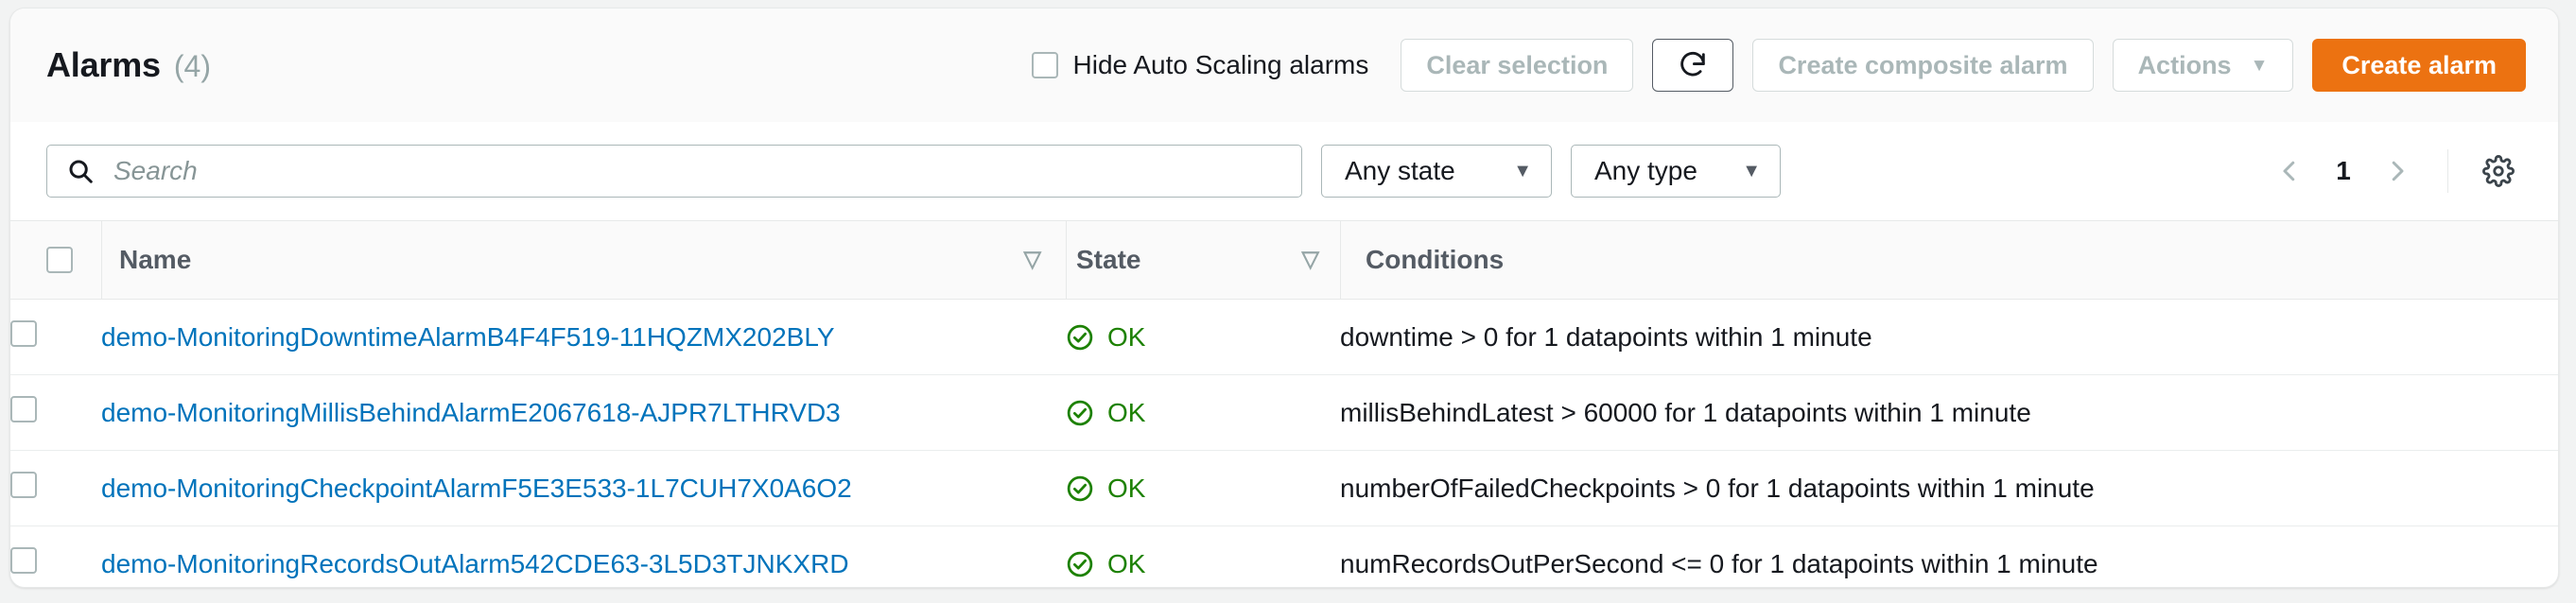 The width and height of the screenshot is (2576, 603). I want to click on table-header-row: Name ▽ State ▽ Conditions, so click(1284, 260).